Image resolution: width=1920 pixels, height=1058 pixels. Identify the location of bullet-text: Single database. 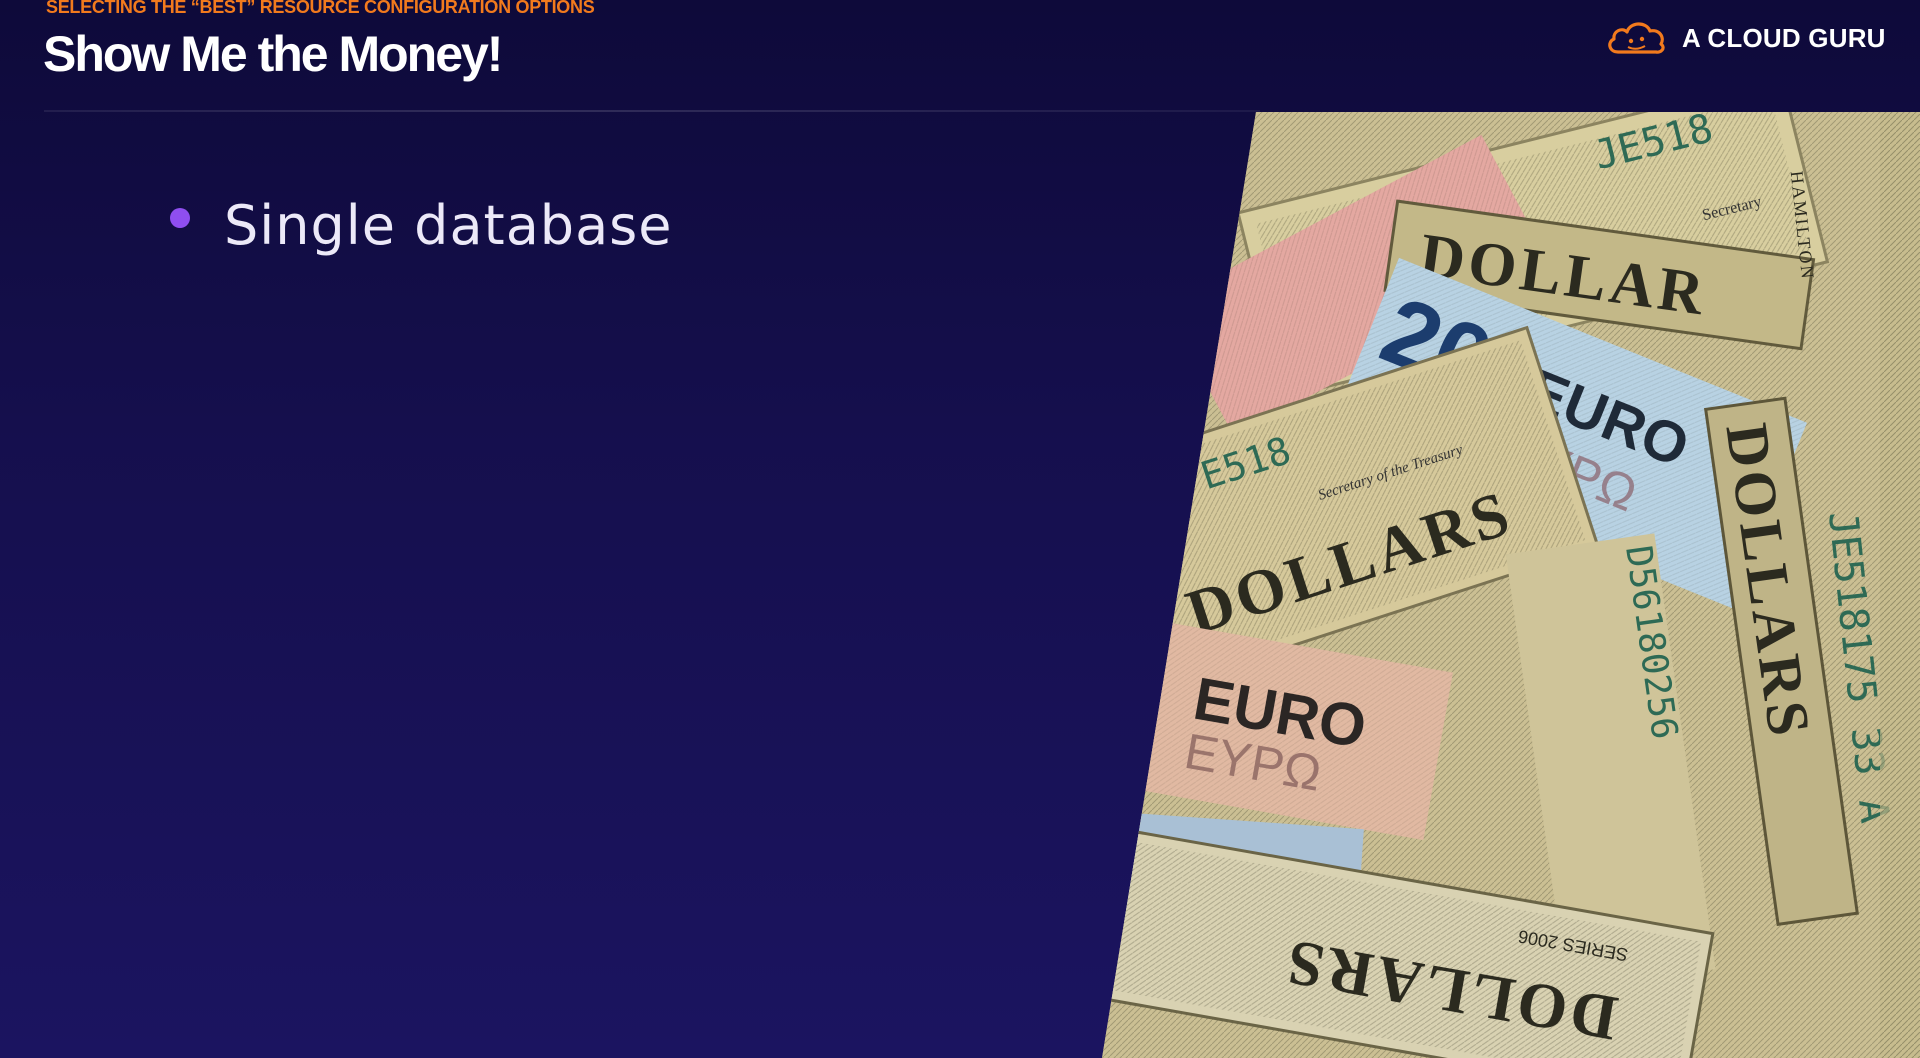
(448, 225).